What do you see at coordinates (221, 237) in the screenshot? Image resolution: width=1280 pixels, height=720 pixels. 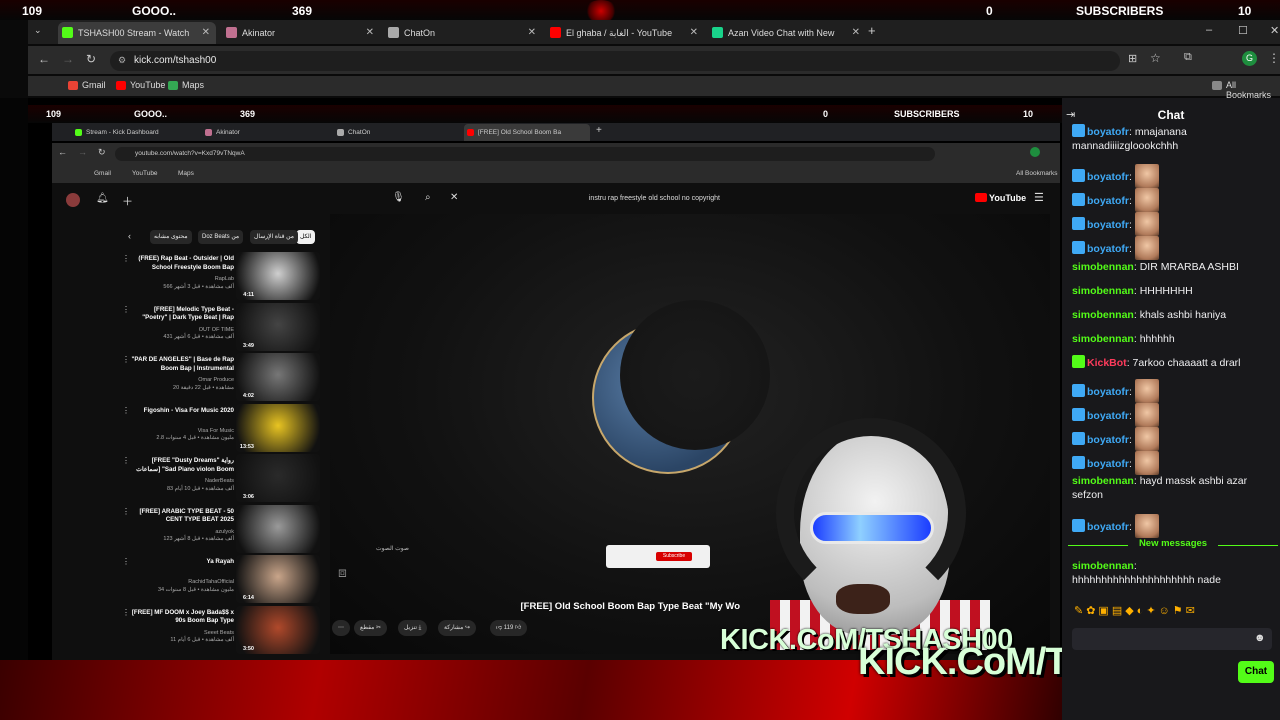 I see `chip-2: Doz Beats من` at bounding box center [221, 237].